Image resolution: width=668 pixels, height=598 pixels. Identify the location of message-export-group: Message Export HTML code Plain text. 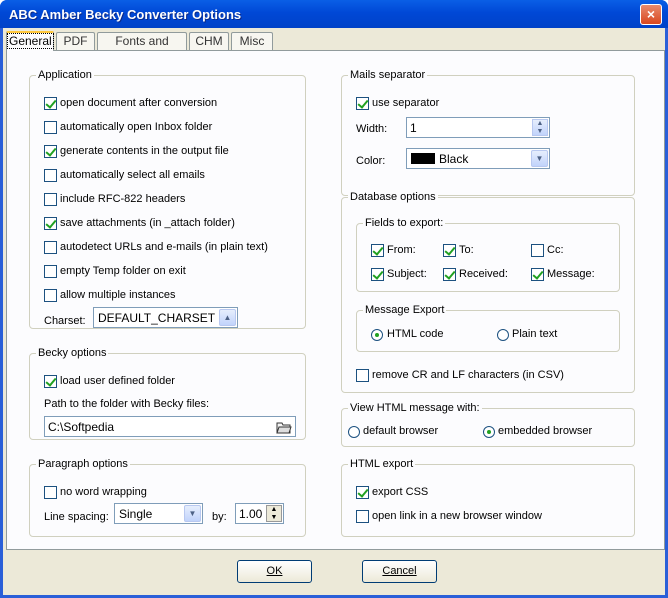
(488, 328).